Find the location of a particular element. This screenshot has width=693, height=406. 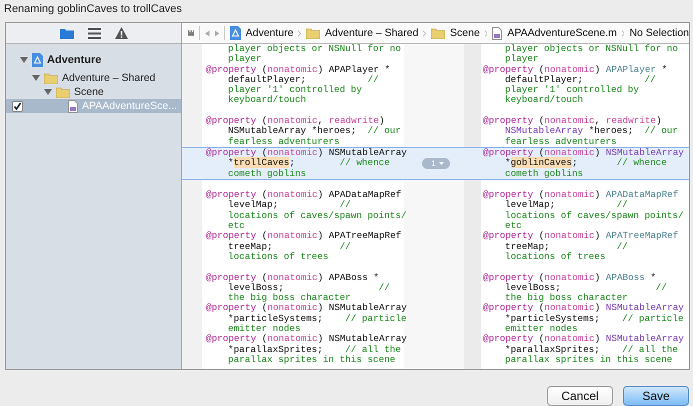

breadcrumb-item: Scene is located at coordinates (465, 33).